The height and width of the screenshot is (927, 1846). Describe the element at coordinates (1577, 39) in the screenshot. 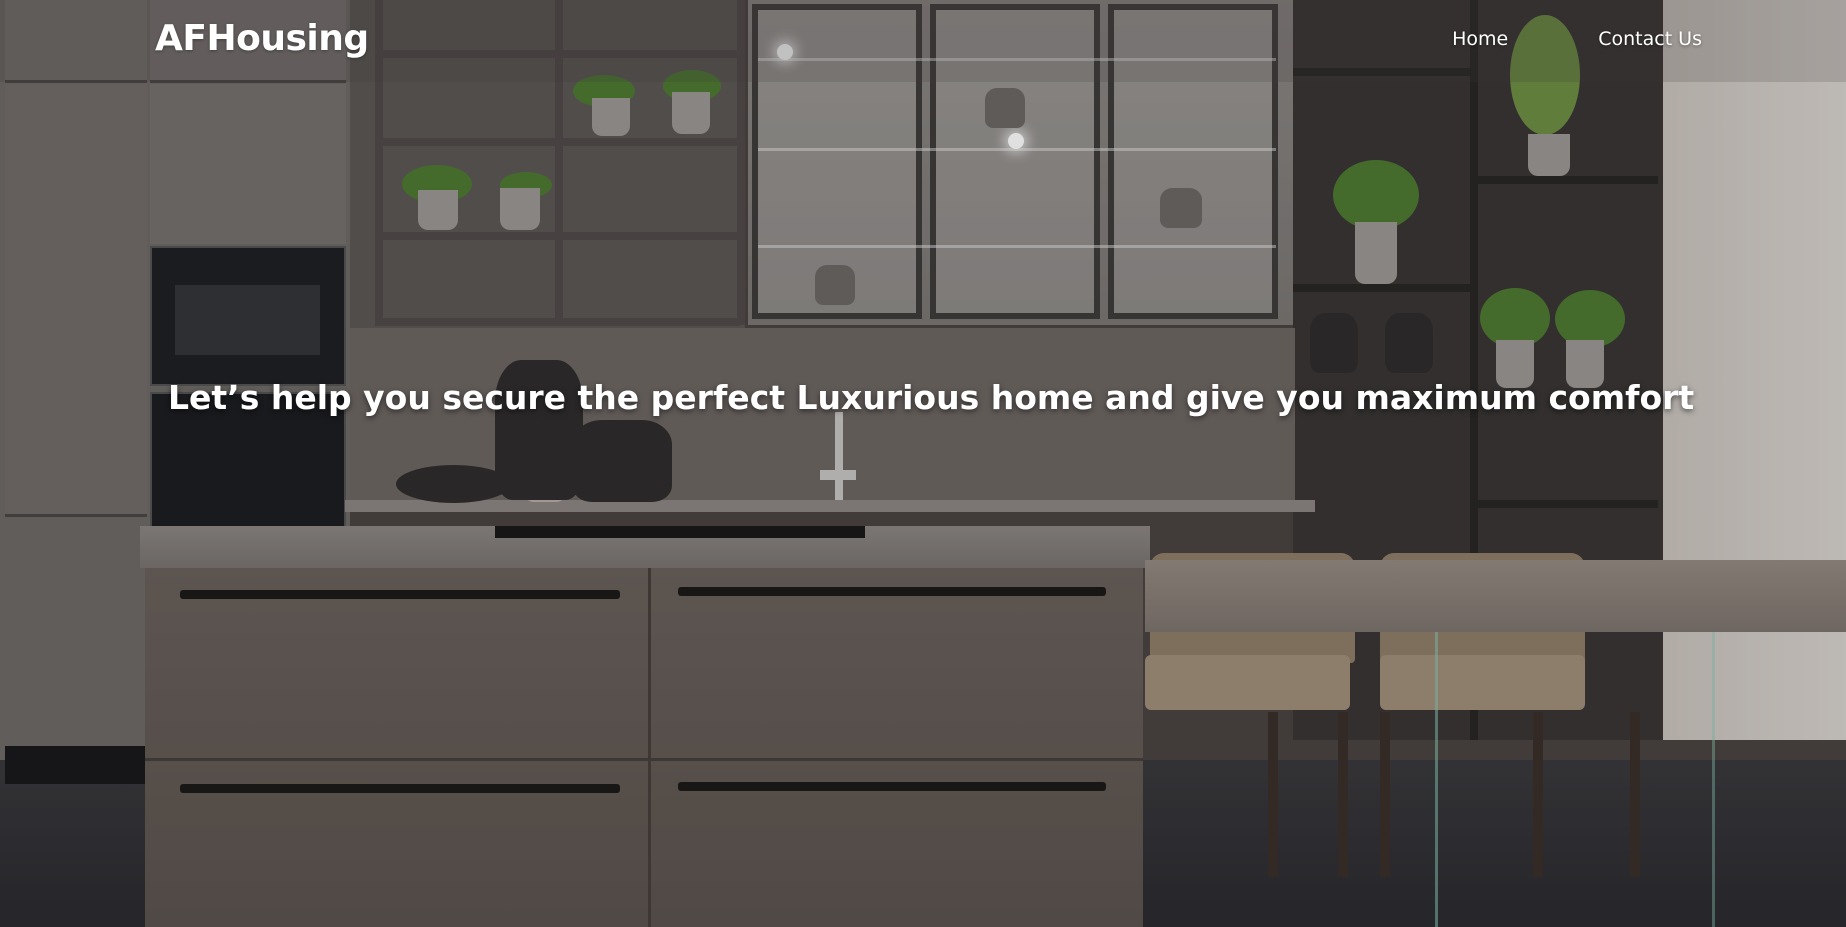

I see `nav-links: Home Contact Us` at that location.